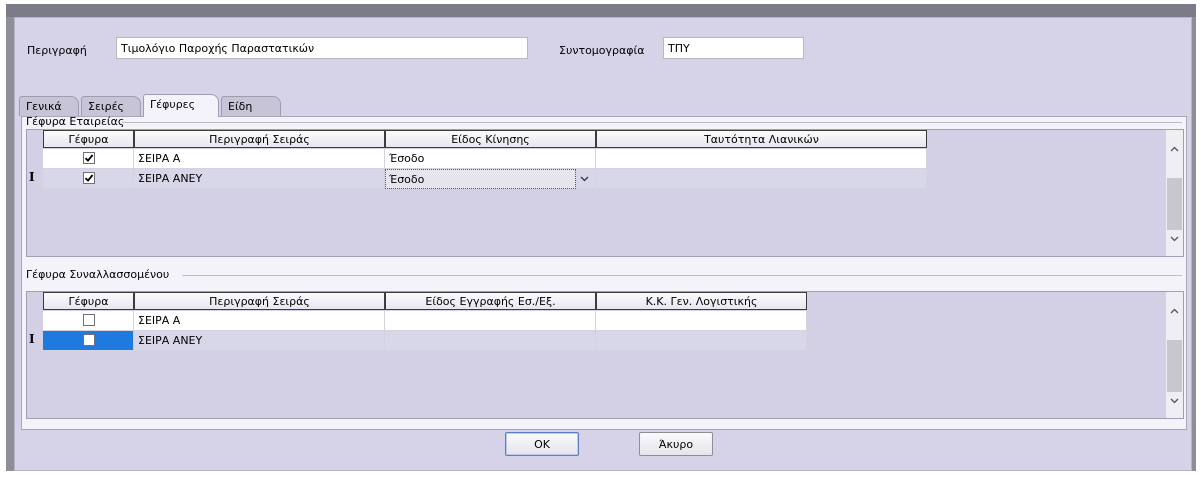 Image resolution: width=1201 pixels, height=477 pixels. Describe the element at coordinates (490, 301) in the screenshot. I see `column-header-entry-type: Είδος Εγγραφής Εσ./Εξ.` at that location.